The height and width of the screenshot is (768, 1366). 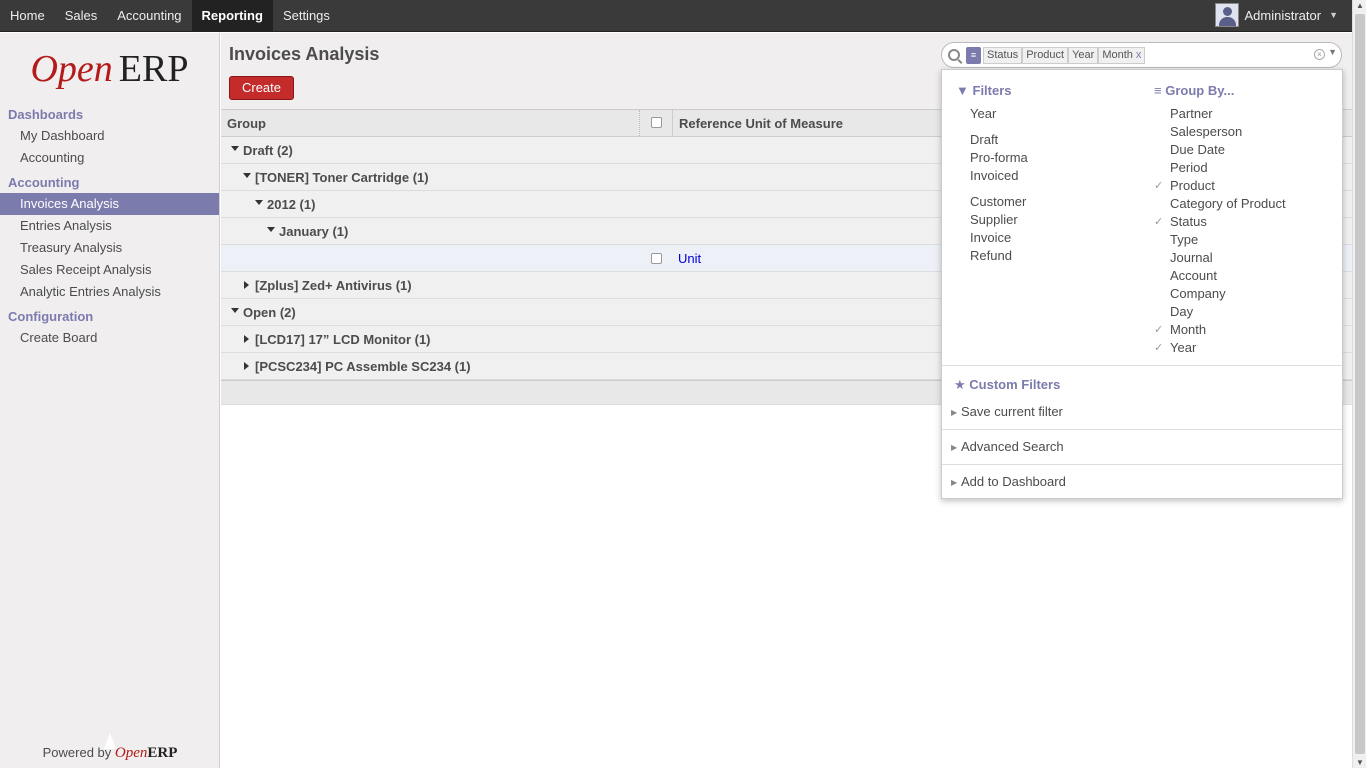 I want to click on group-by-category-of-product: Category of Product, so click(x=1228, y=203).